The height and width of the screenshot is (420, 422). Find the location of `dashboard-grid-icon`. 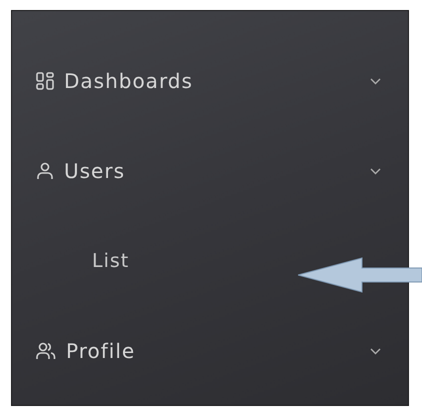

dashboard-grid-icon is located at coordinates (45, 81).